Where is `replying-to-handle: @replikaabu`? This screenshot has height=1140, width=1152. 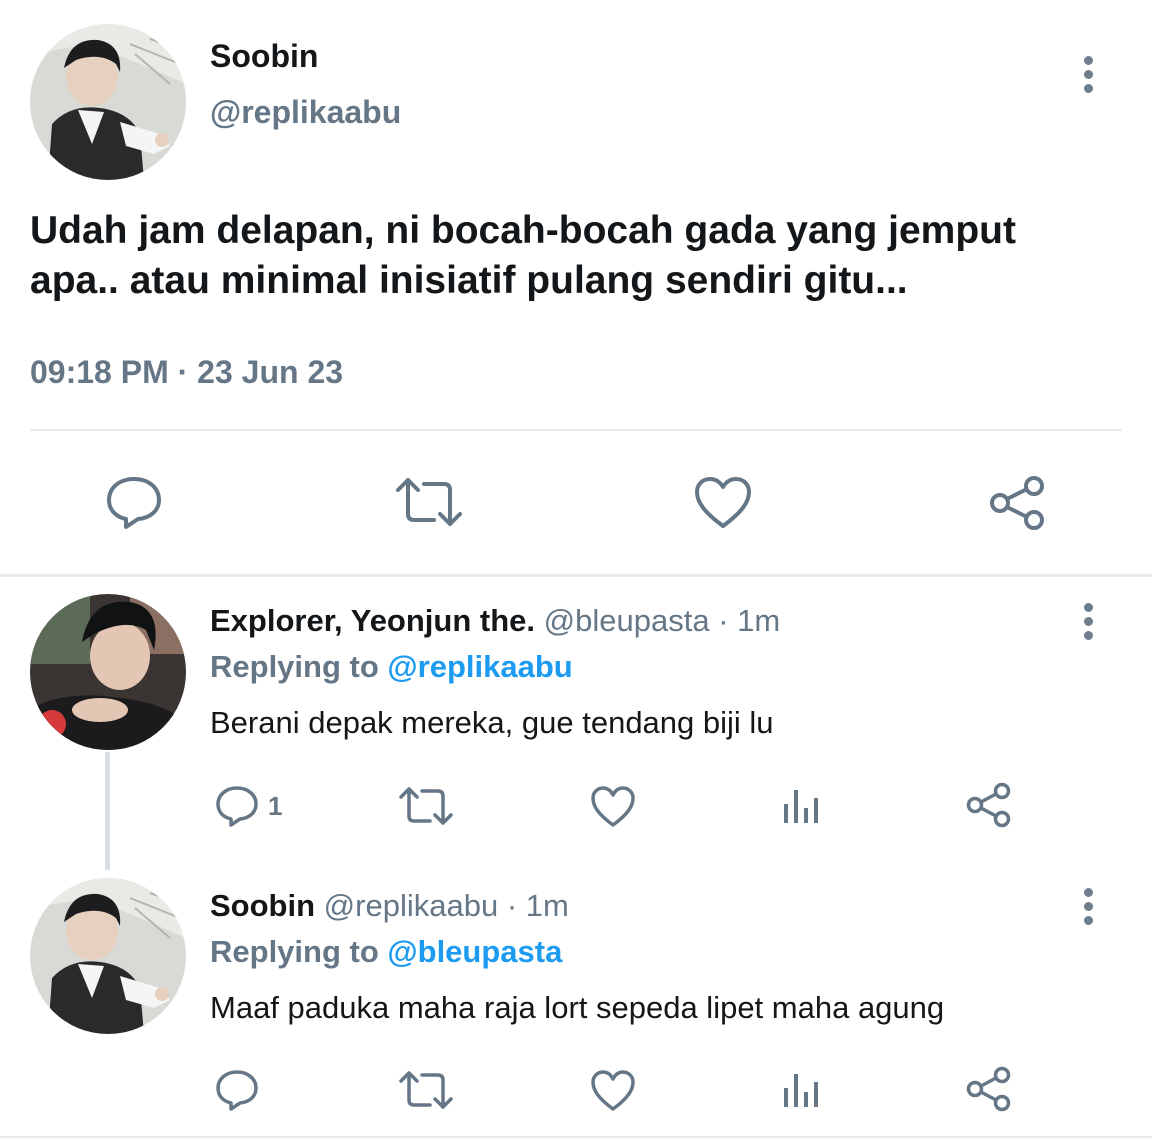
replying-to-handle: @replikaabu is located at coordinates (479, 666).